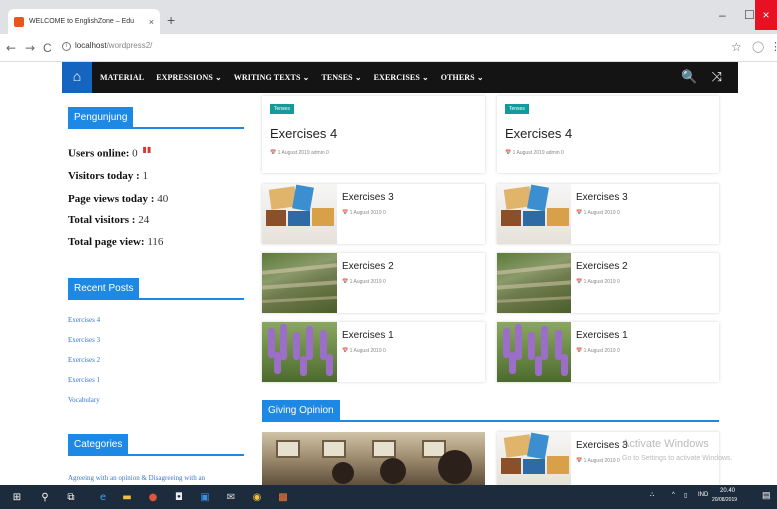 The image size is (777, 509). Describe the element at coordinates (205, 497) in the screenshot. I see `word-icon: ▣` at that location.